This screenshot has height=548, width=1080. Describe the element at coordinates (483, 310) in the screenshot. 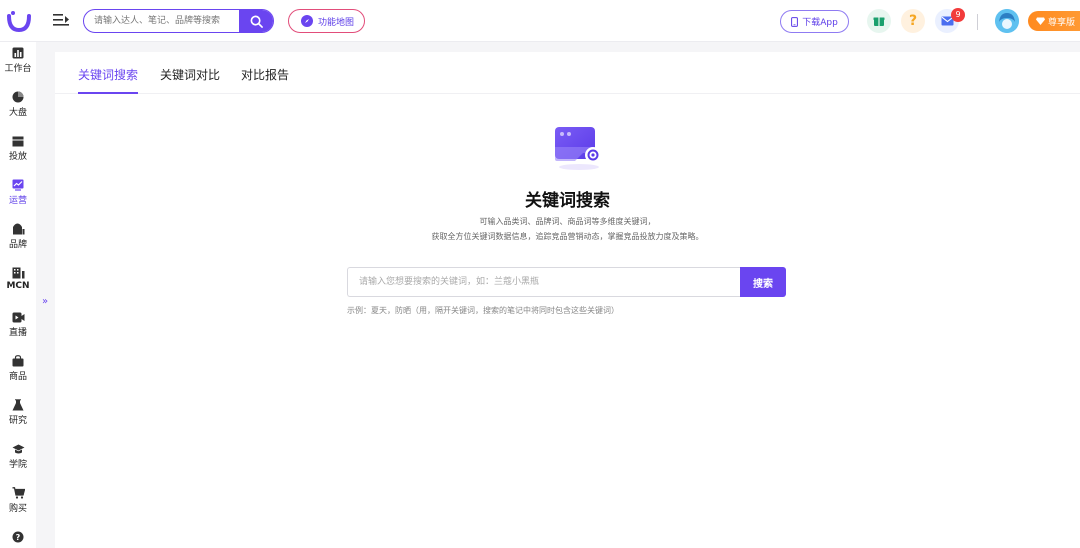

I see `search-example-hint: 示例：夏天，防晒（用，隔开关键词，搜索的笔记中将同时包含这些关键词）` at that location.